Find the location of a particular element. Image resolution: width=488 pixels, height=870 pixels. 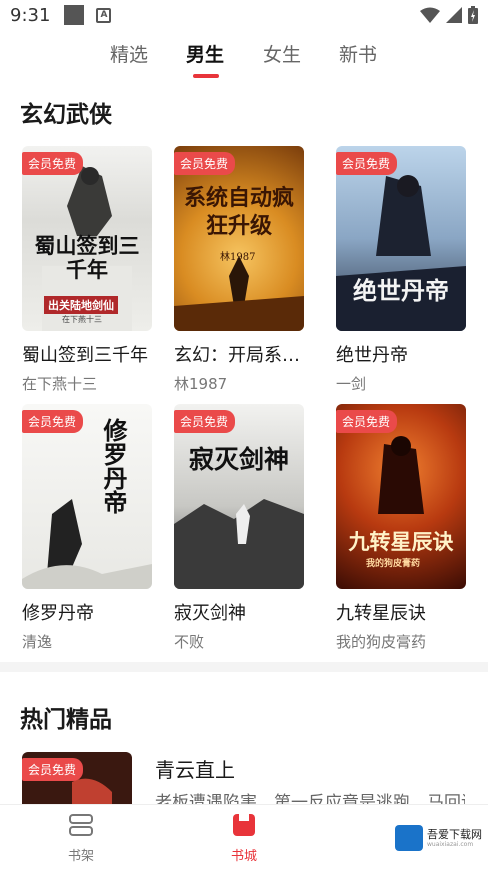

book-title: 绝世丹帝 is located at coordinates (372, 355).